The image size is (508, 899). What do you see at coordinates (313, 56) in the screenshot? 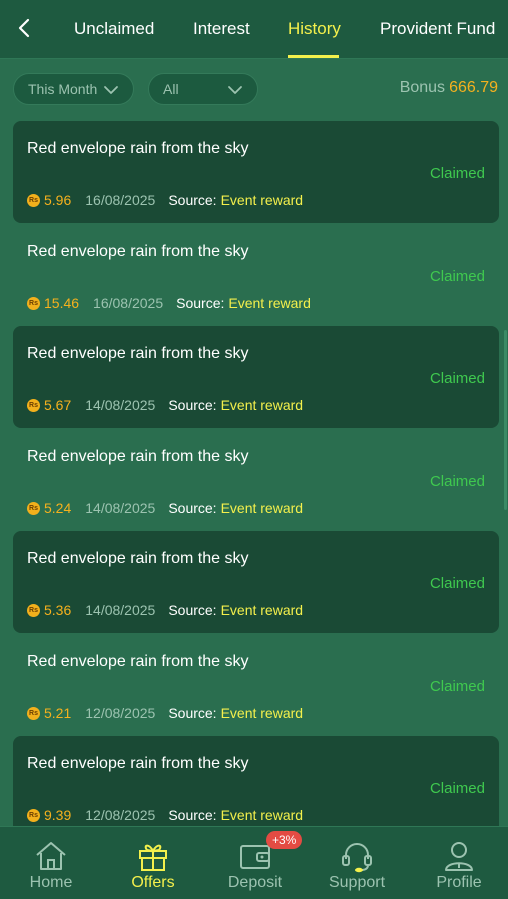
I see `active-tab-indicator` at bounding box center [313, 56].